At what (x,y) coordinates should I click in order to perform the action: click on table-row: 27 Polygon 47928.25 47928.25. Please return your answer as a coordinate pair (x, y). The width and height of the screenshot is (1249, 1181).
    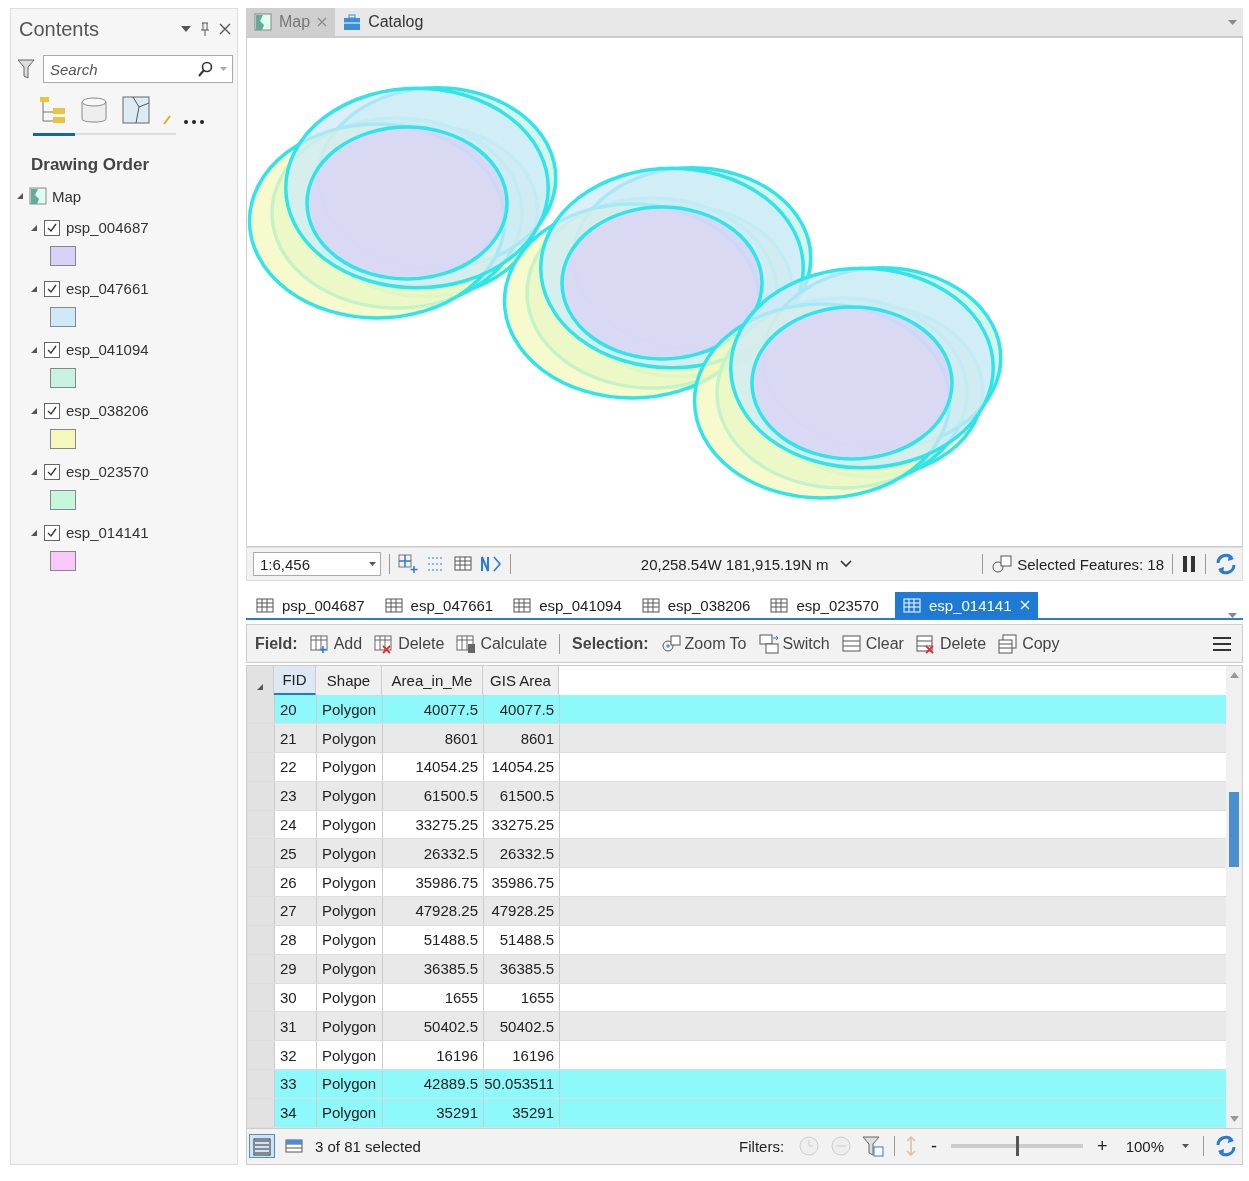
    Looking at the image, I should click on (736, 911).